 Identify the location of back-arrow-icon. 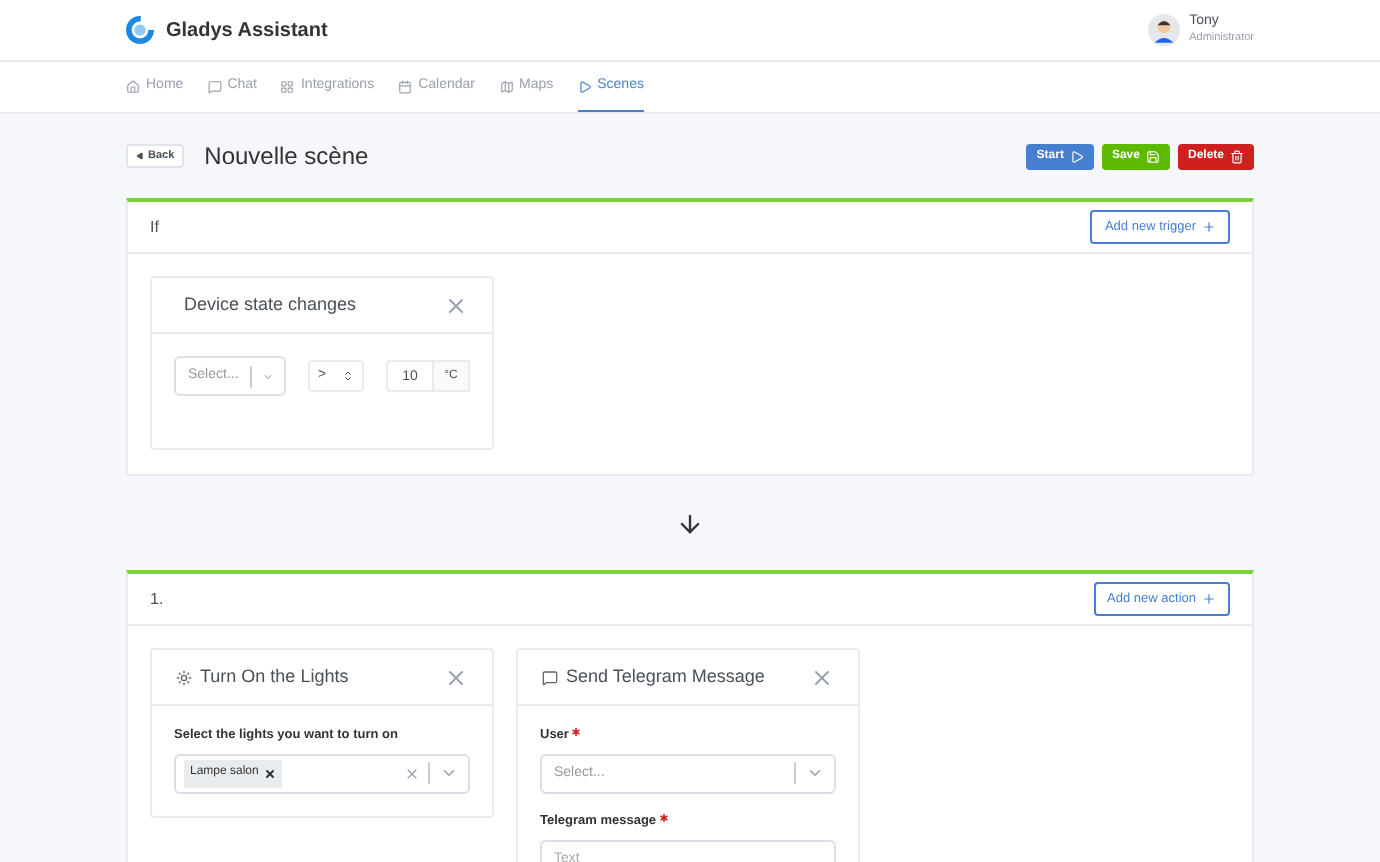
(140, 156).